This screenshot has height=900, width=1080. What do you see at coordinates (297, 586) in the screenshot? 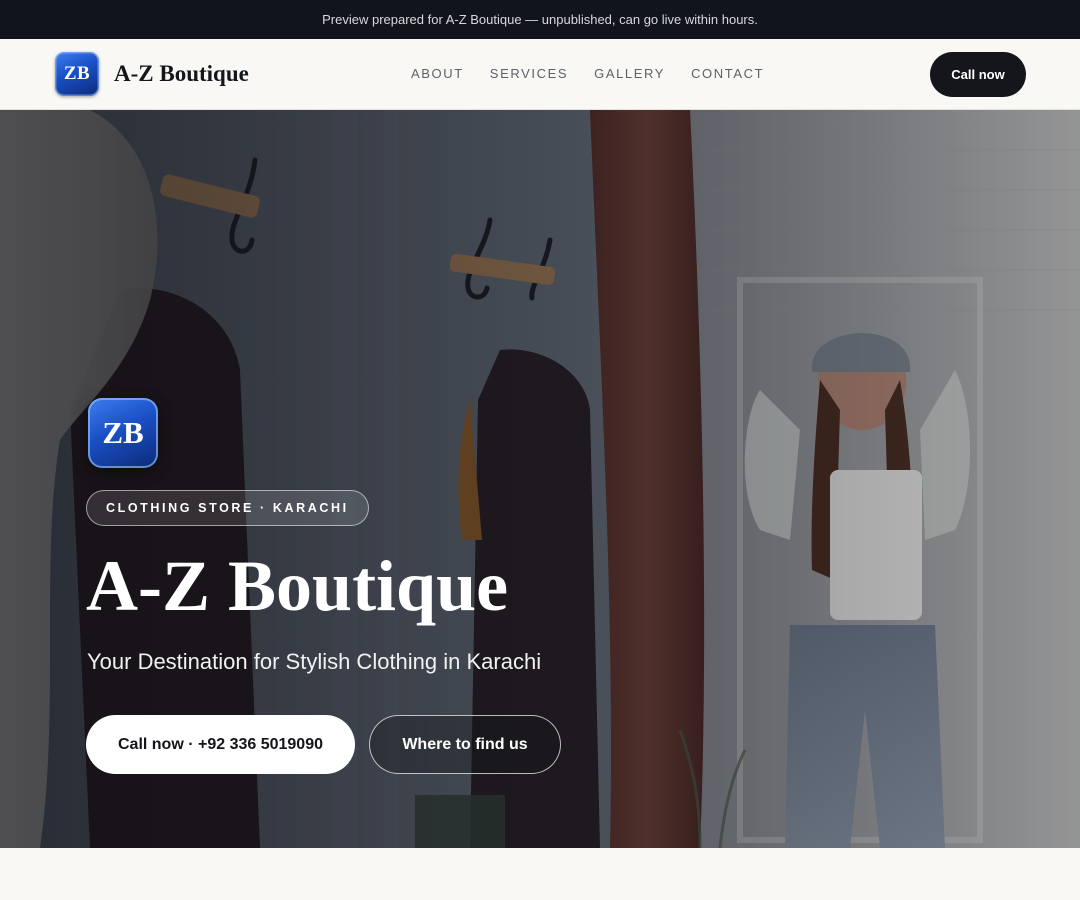
I see `hero-title: A-Z Boutique` at bounding box center [297, 586].